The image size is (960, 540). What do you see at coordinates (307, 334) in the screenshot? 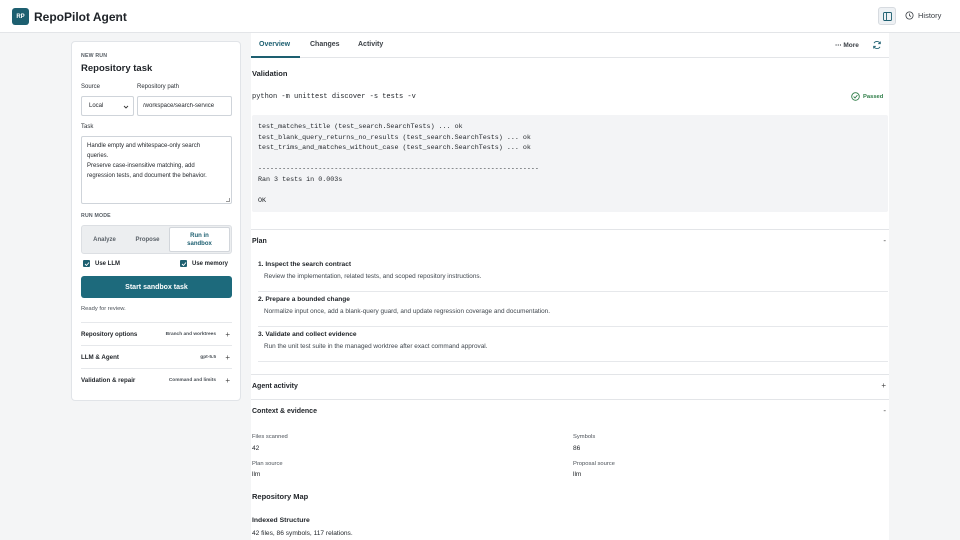
I see `plan-item-title: 3. Validate and collect evidence` at bounding box center [307, 334].